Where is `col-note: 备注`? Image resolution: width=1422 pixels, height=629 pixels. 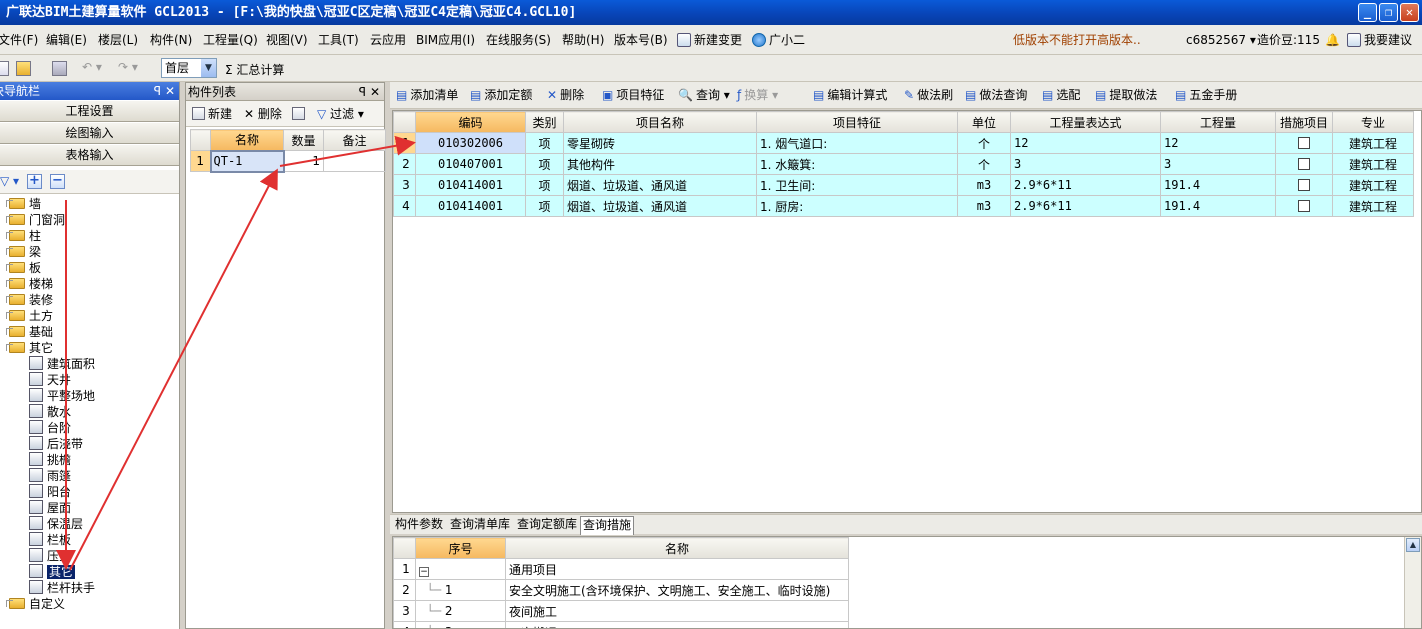
col-note: 备注 is located at coordinates (354, 140).